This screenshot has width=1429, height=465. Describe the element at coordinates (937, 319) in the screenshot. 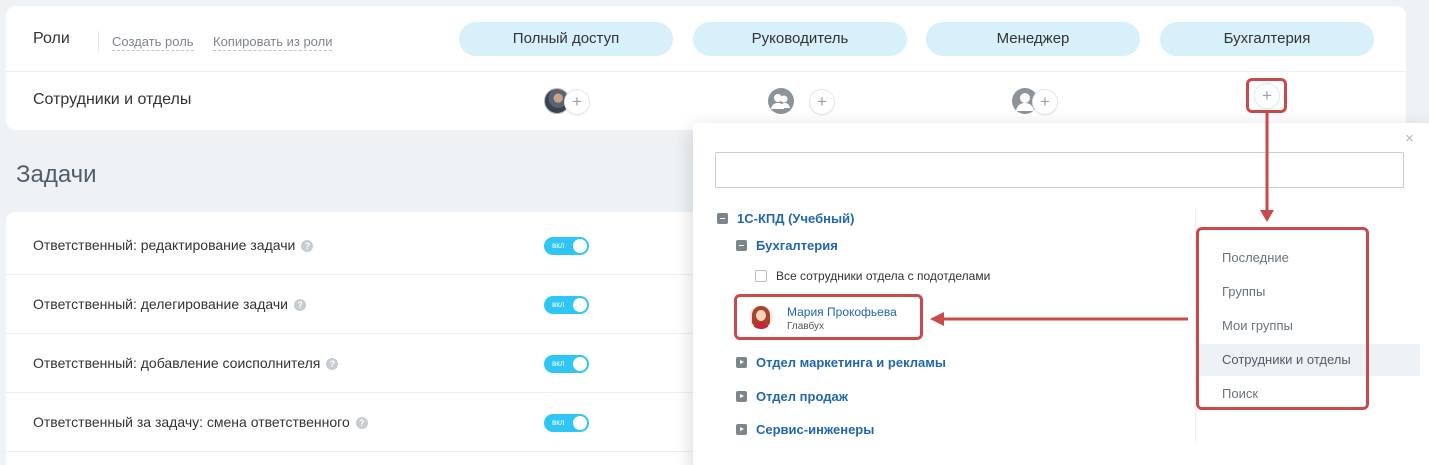

I see `arrow-left-head` at that location.